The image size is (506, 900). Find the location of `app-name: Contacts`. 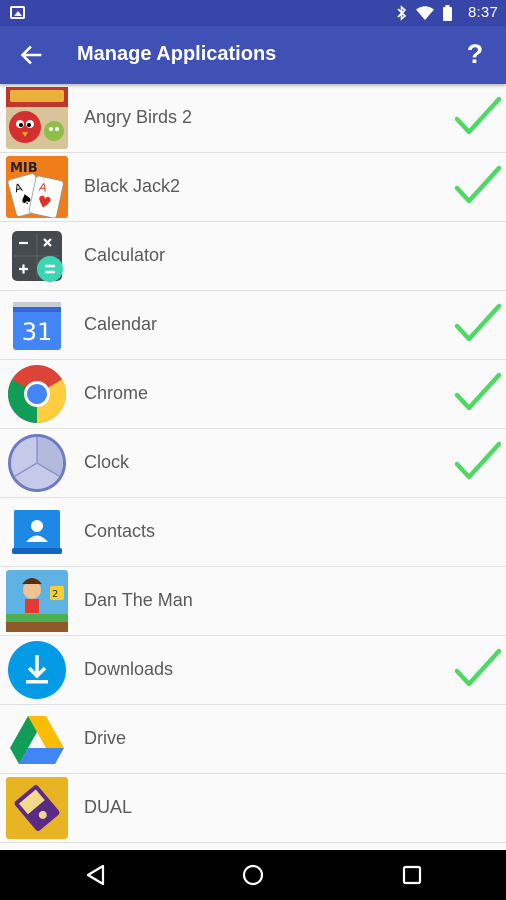

app-name: Contacts is located at coordinates (120, 531).